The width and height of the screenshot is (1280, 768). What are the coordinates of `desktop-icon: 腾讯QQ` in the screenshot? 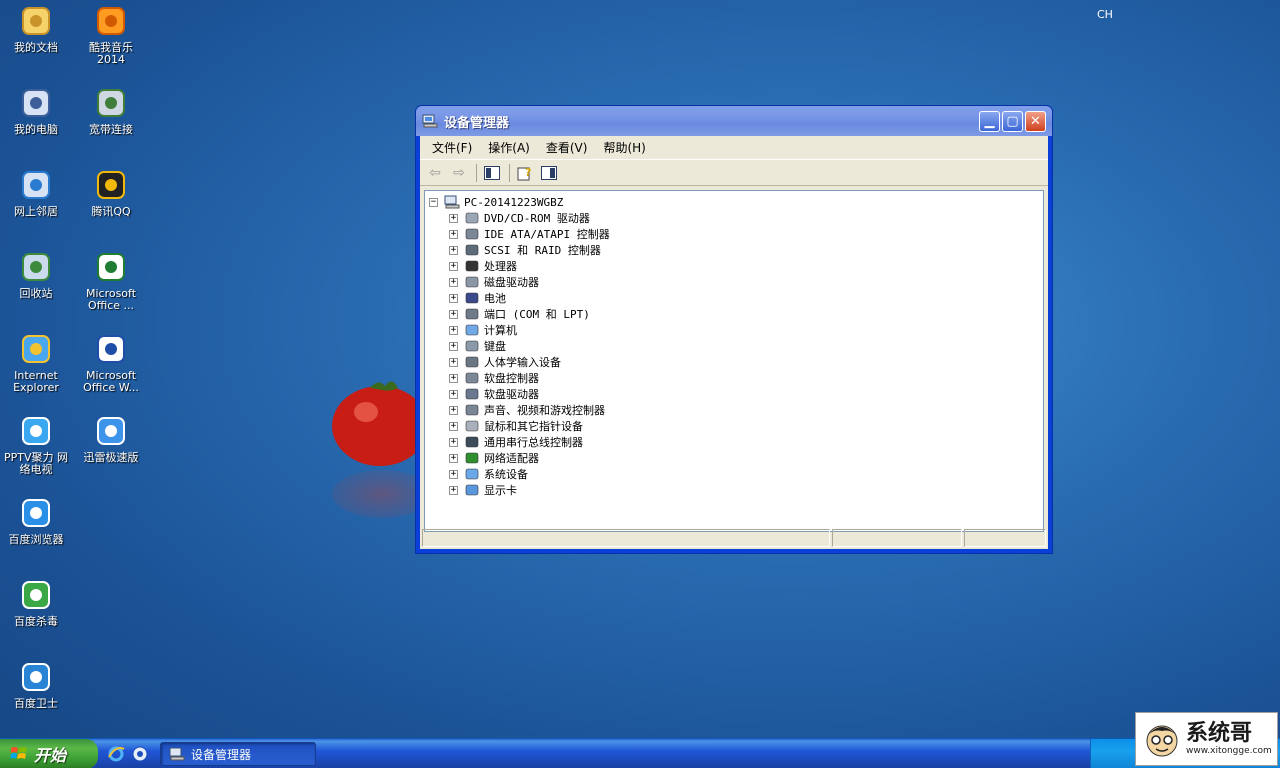 It's located at (111, 193).